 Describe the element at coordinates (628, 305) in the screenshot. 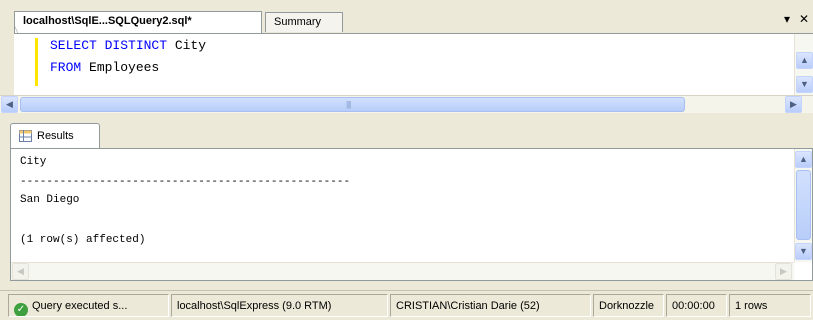

I see `status-database: Dorknozzle` at that location.